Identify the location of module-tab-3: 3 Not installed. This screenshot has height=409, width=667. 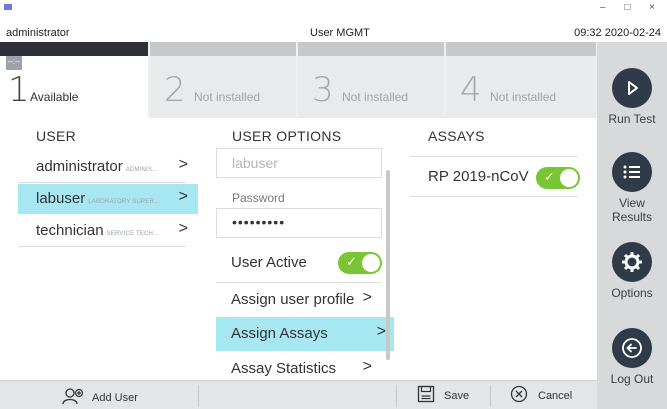
(371, 80).